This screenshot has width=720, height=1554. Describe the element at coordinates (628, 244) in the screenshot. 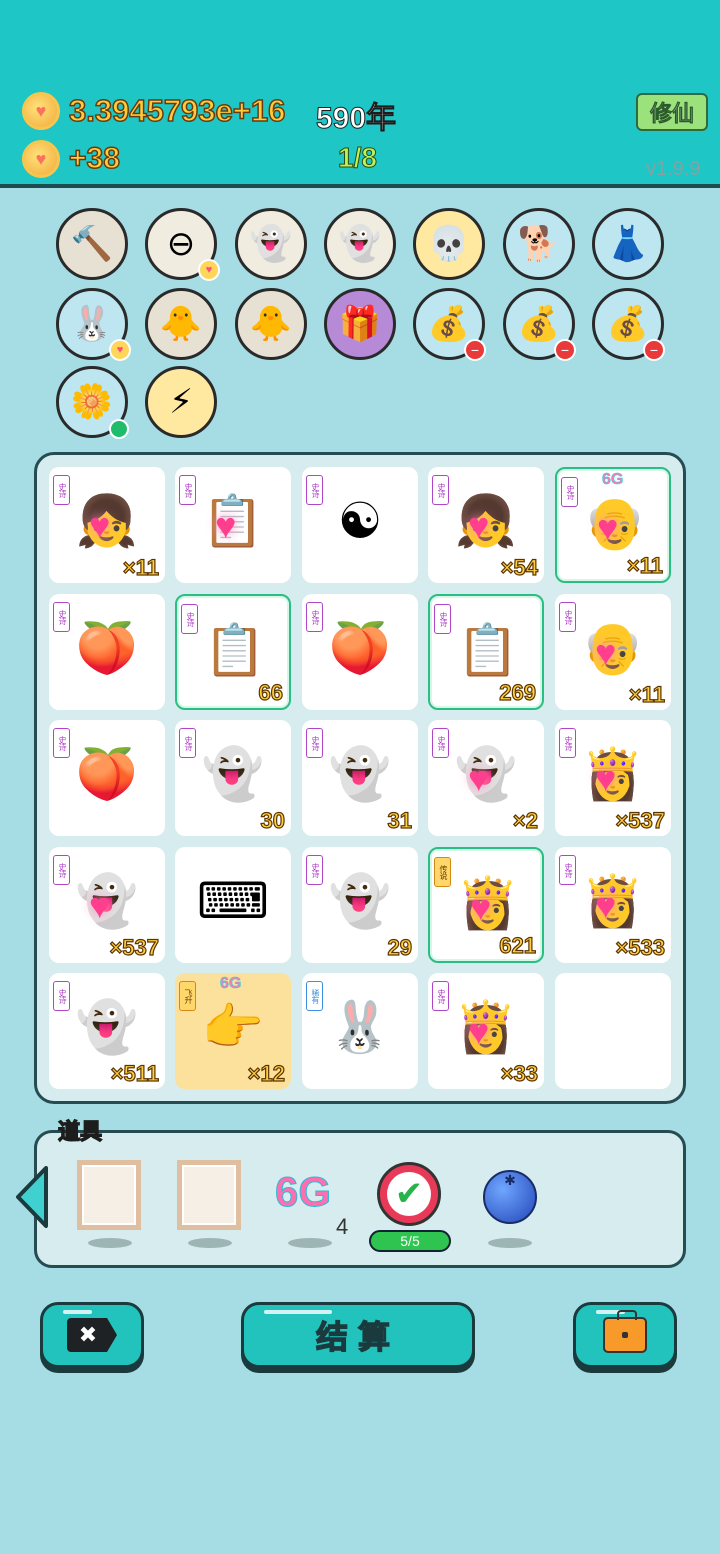

I see `item-slot: 👗` at that location.